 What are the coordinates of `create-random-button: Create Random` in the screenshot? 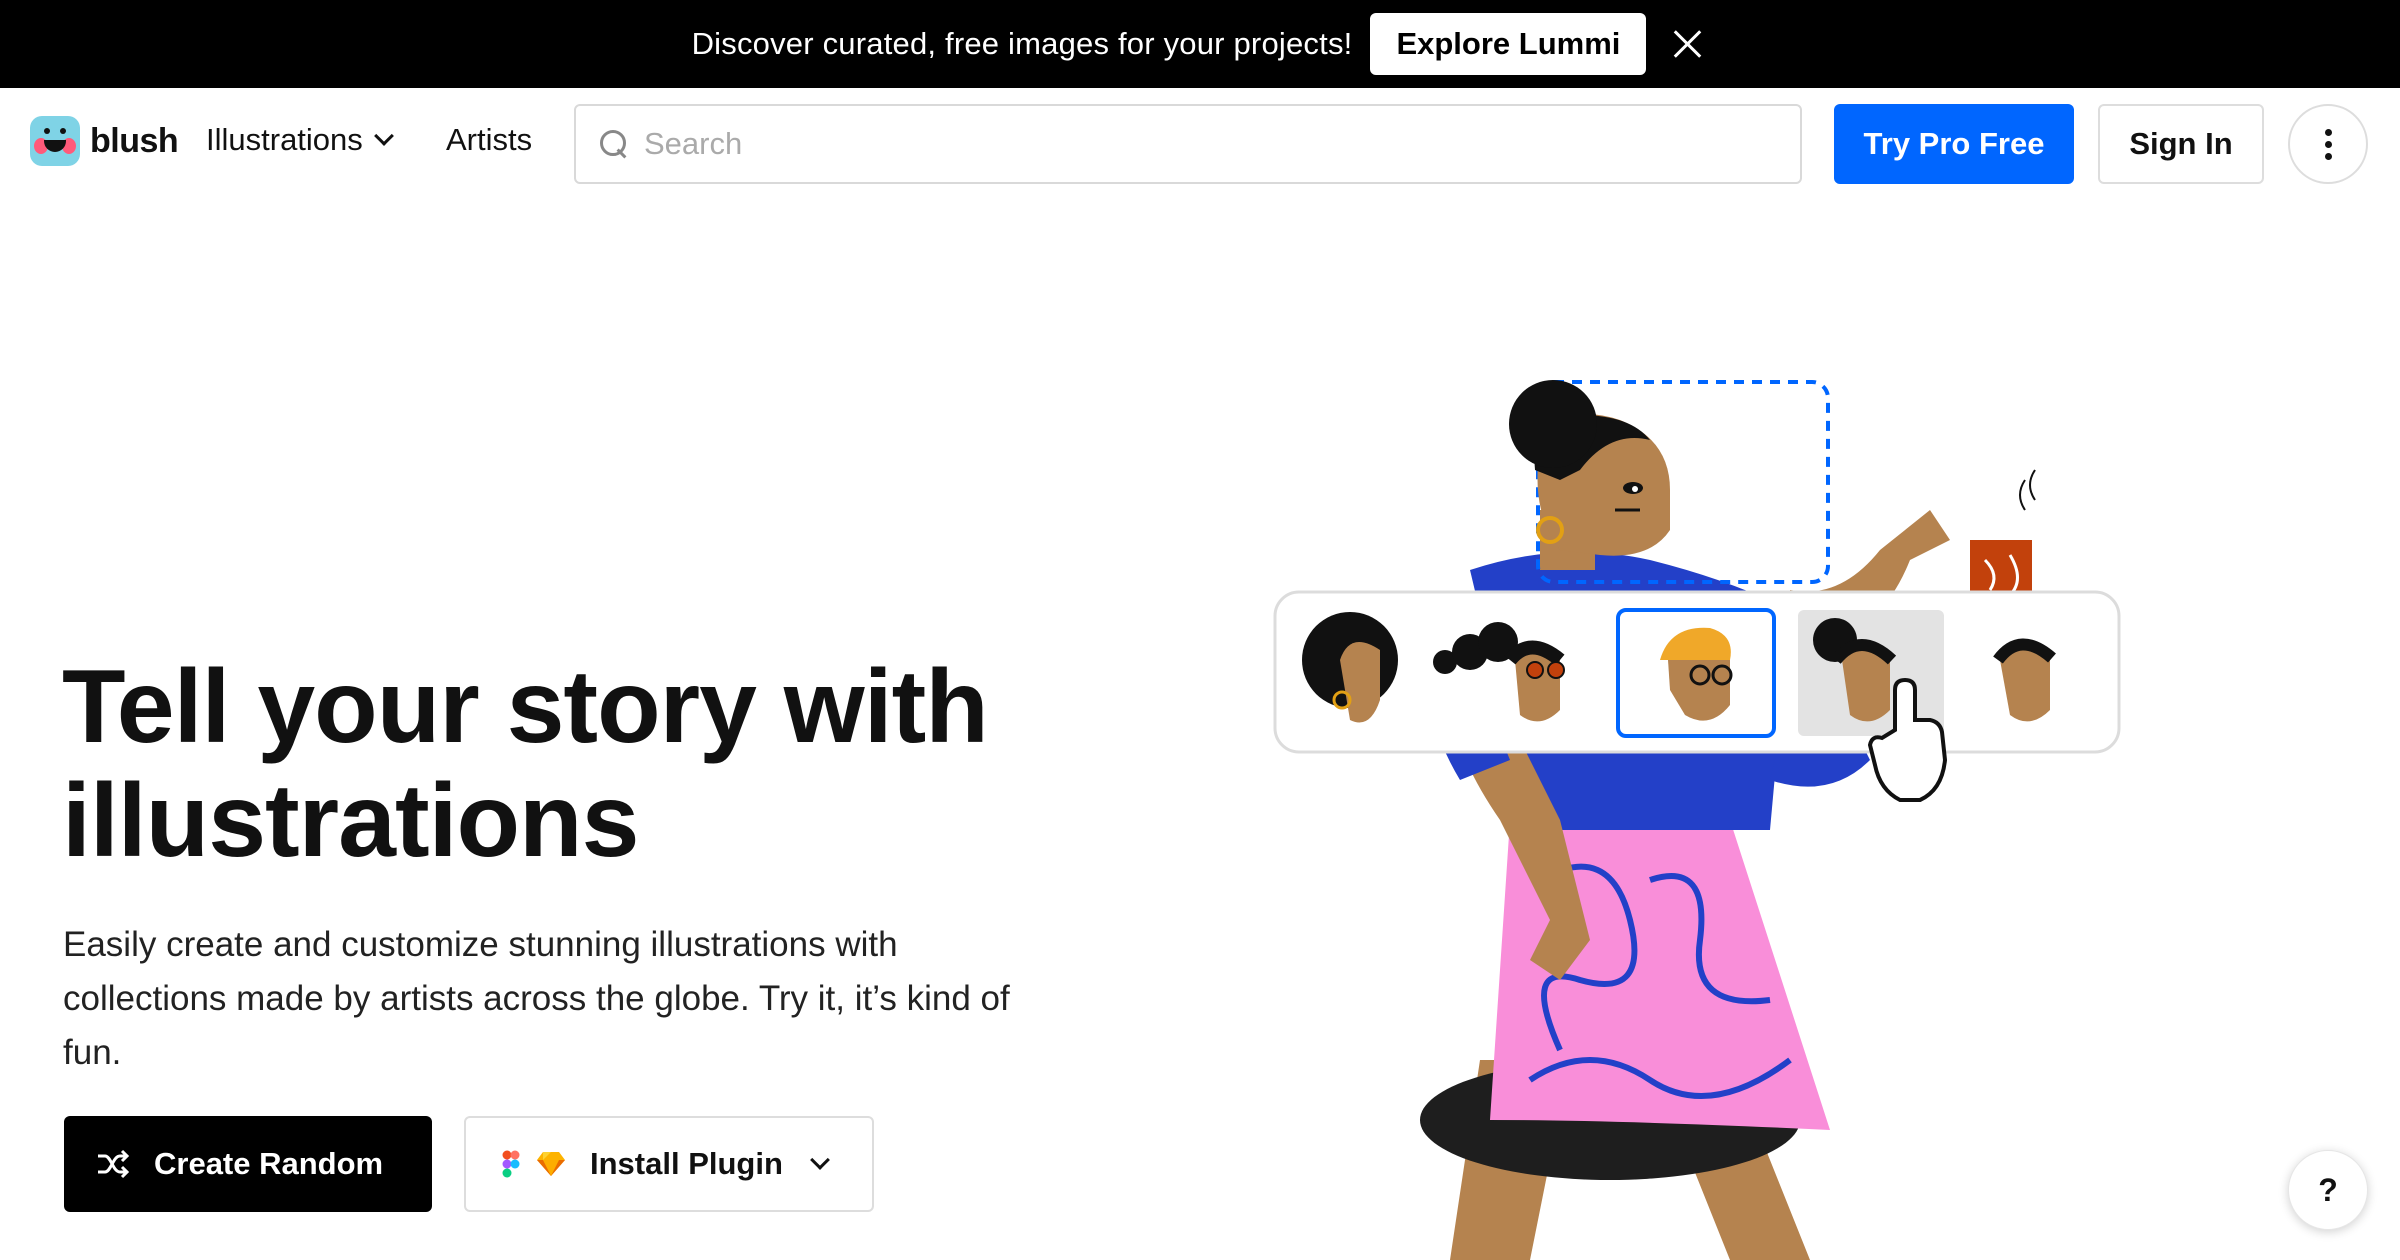 It's located at (248, 1164).